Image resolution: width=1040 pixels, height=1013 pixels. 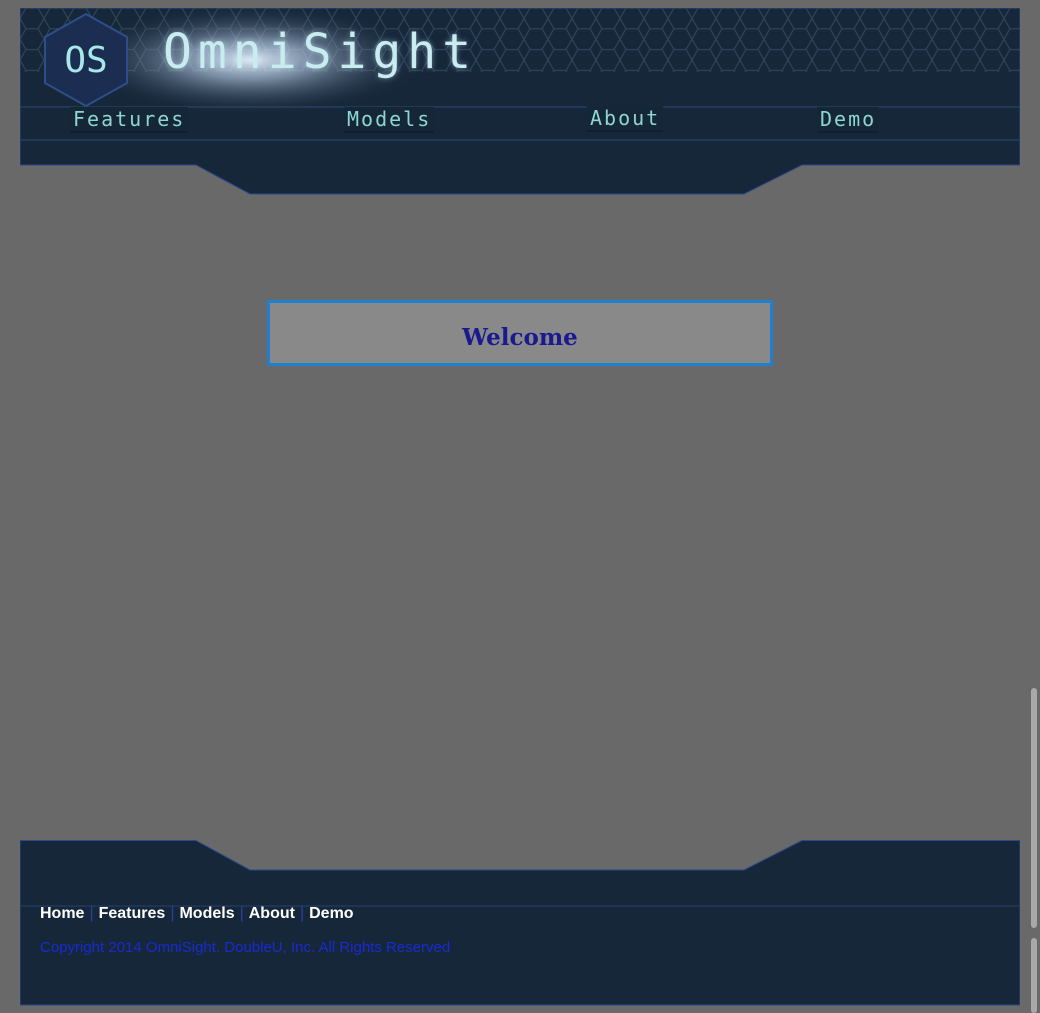 I want to click on footer-link-about: About, so click(x=272, y=913).